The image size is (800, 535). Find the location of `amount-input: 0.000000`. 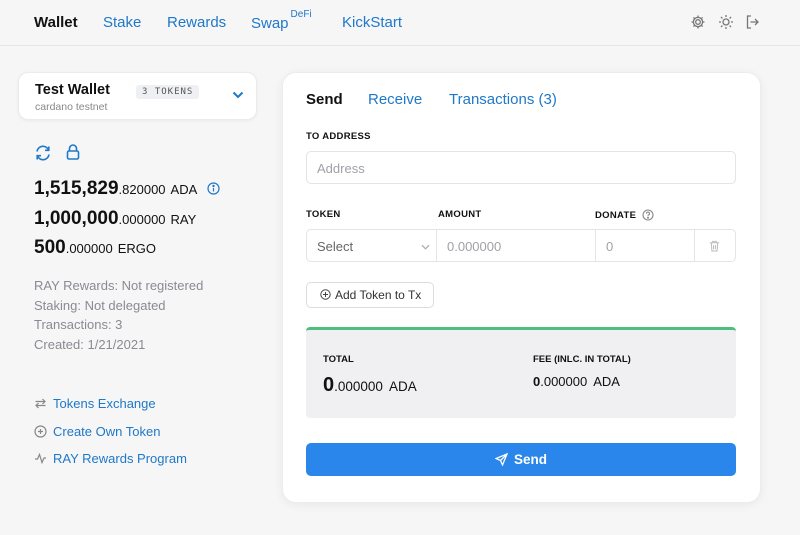

amount-input: 0.000000 is located at coordinates (516, 245).